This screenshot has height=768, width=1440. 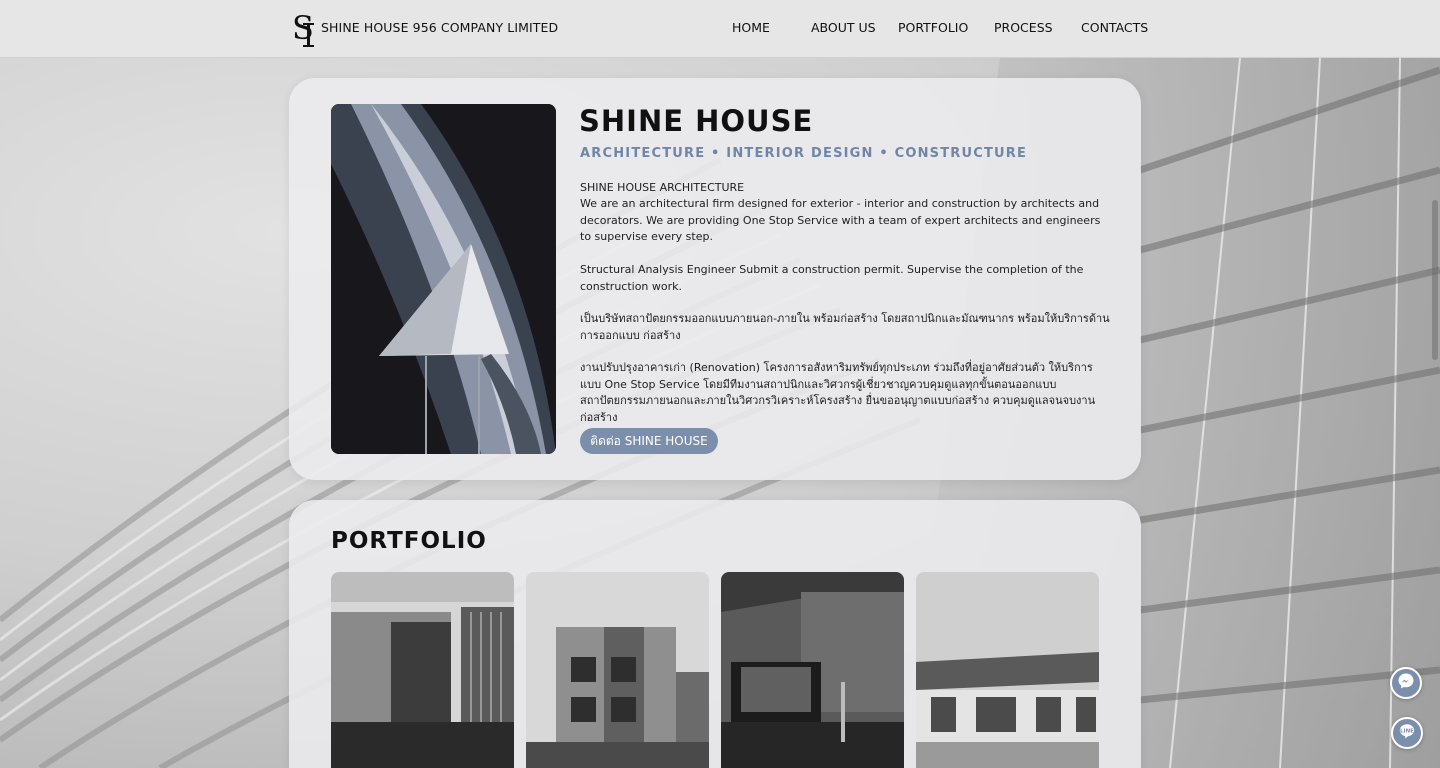 What do you see at coordinates (696, 121) in the screenshot?
I see `about-title: SHINE HOUSE` at bounding box center [696, 121].